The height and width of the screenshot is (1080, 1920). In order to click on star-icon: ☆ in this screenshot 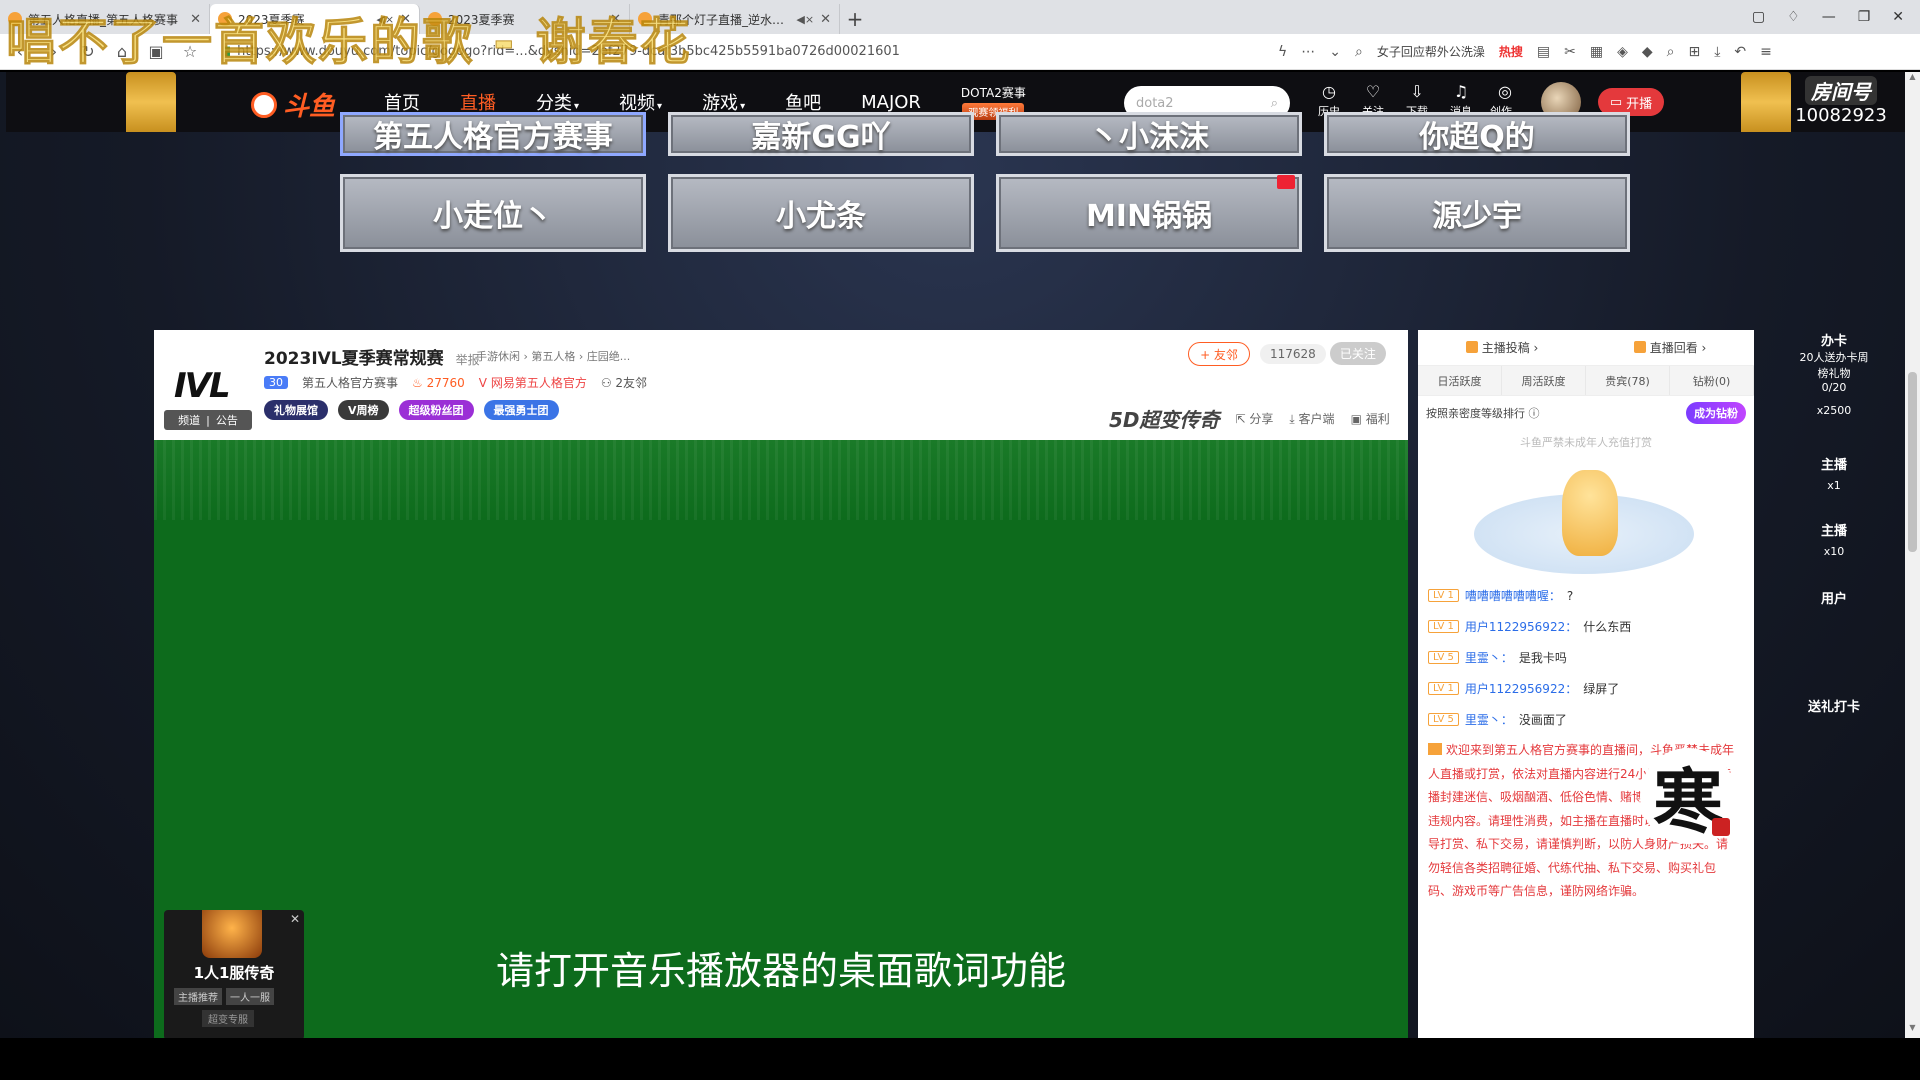, I will do `click(190, 51)`.